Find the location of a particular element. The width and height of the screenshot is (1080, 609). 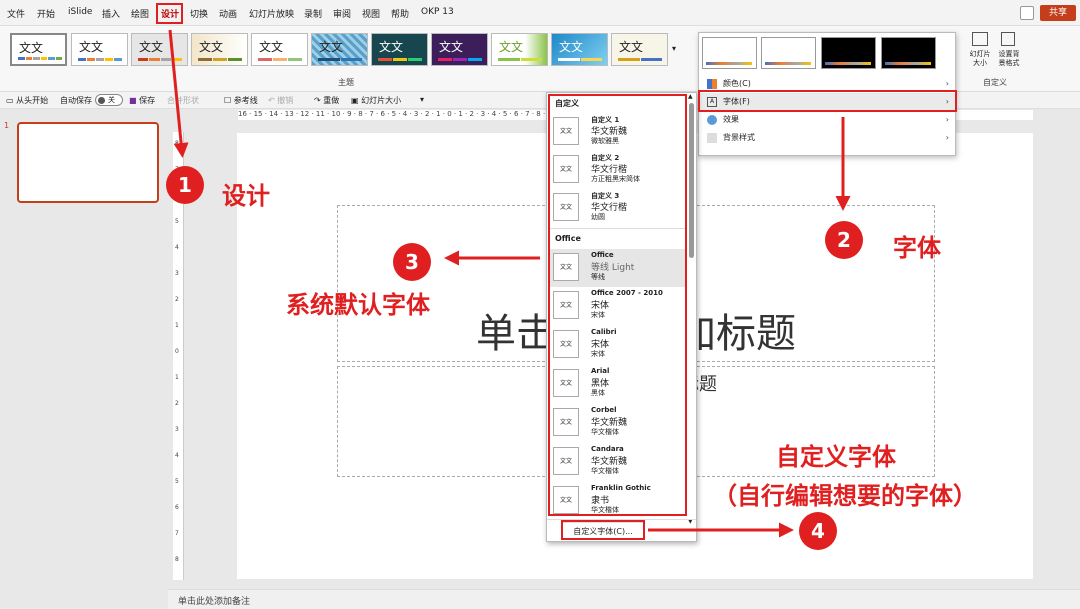

step-3-marker: 3 is located at coordinates (412, 262).